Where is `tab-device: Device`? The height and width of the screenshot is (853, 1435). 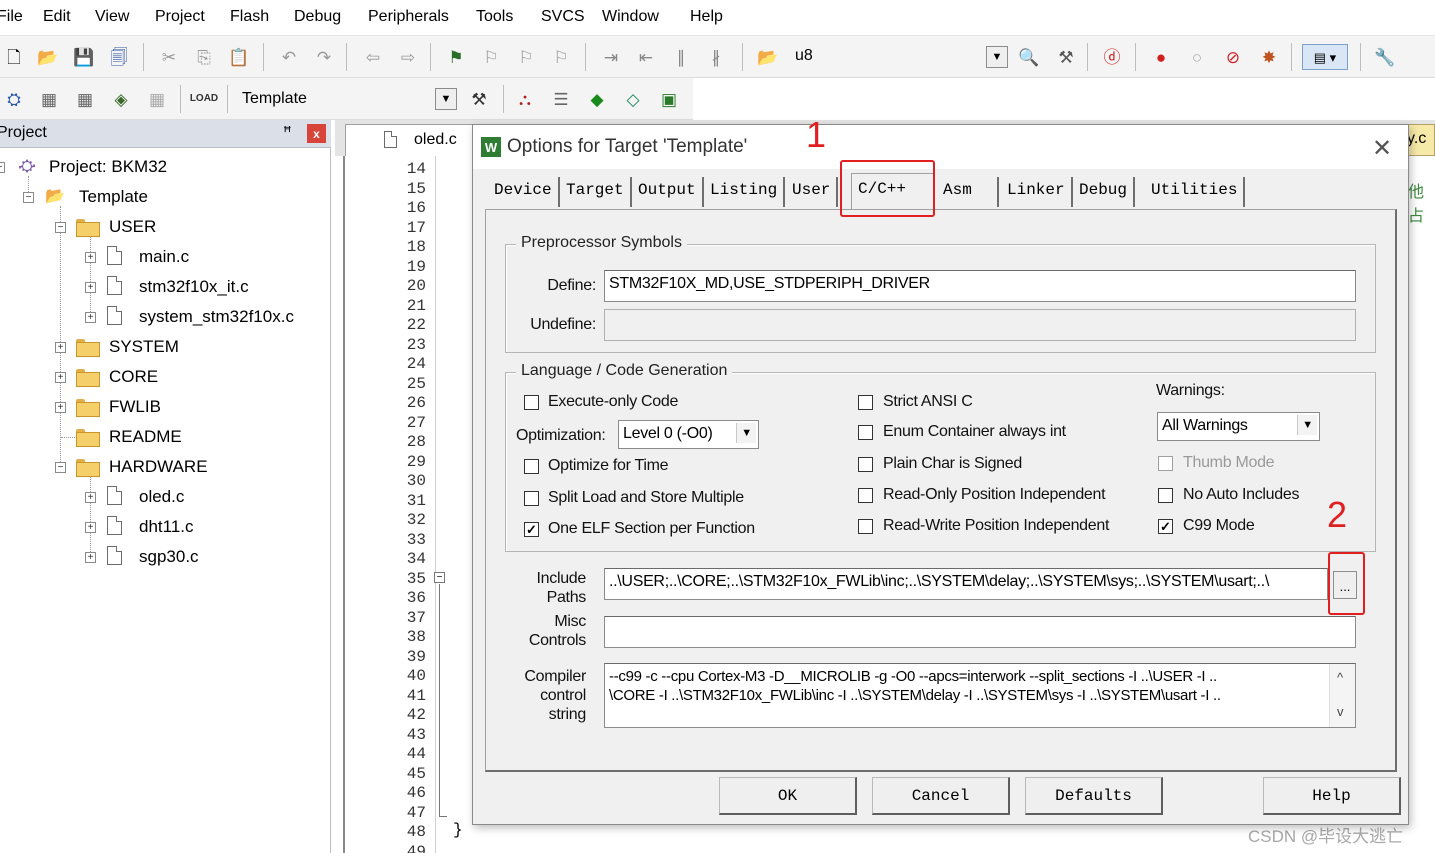 tab-device: Device is located at coordinates (524, 192).